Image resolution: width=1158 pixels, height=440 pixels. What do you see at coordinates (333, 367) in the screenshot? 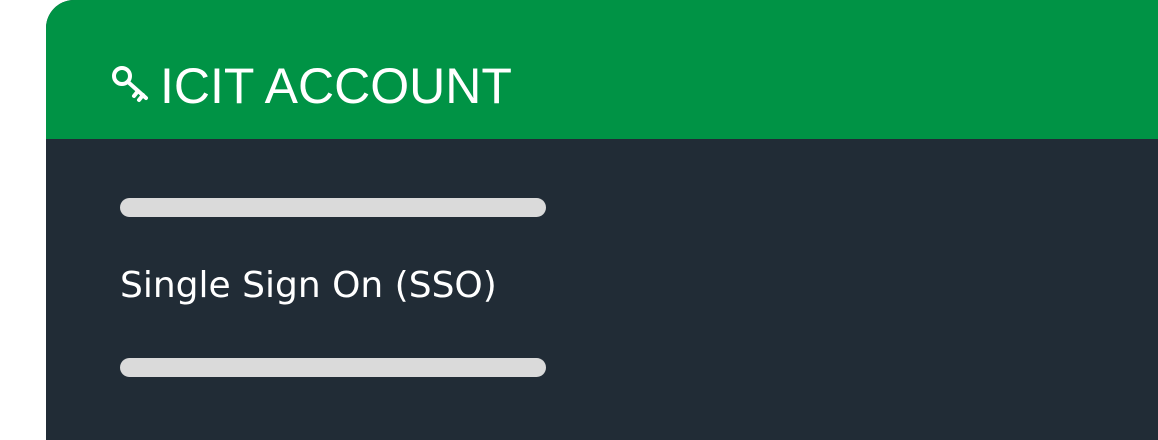
I see `divider-bottom` at bounding box center [333, 367].